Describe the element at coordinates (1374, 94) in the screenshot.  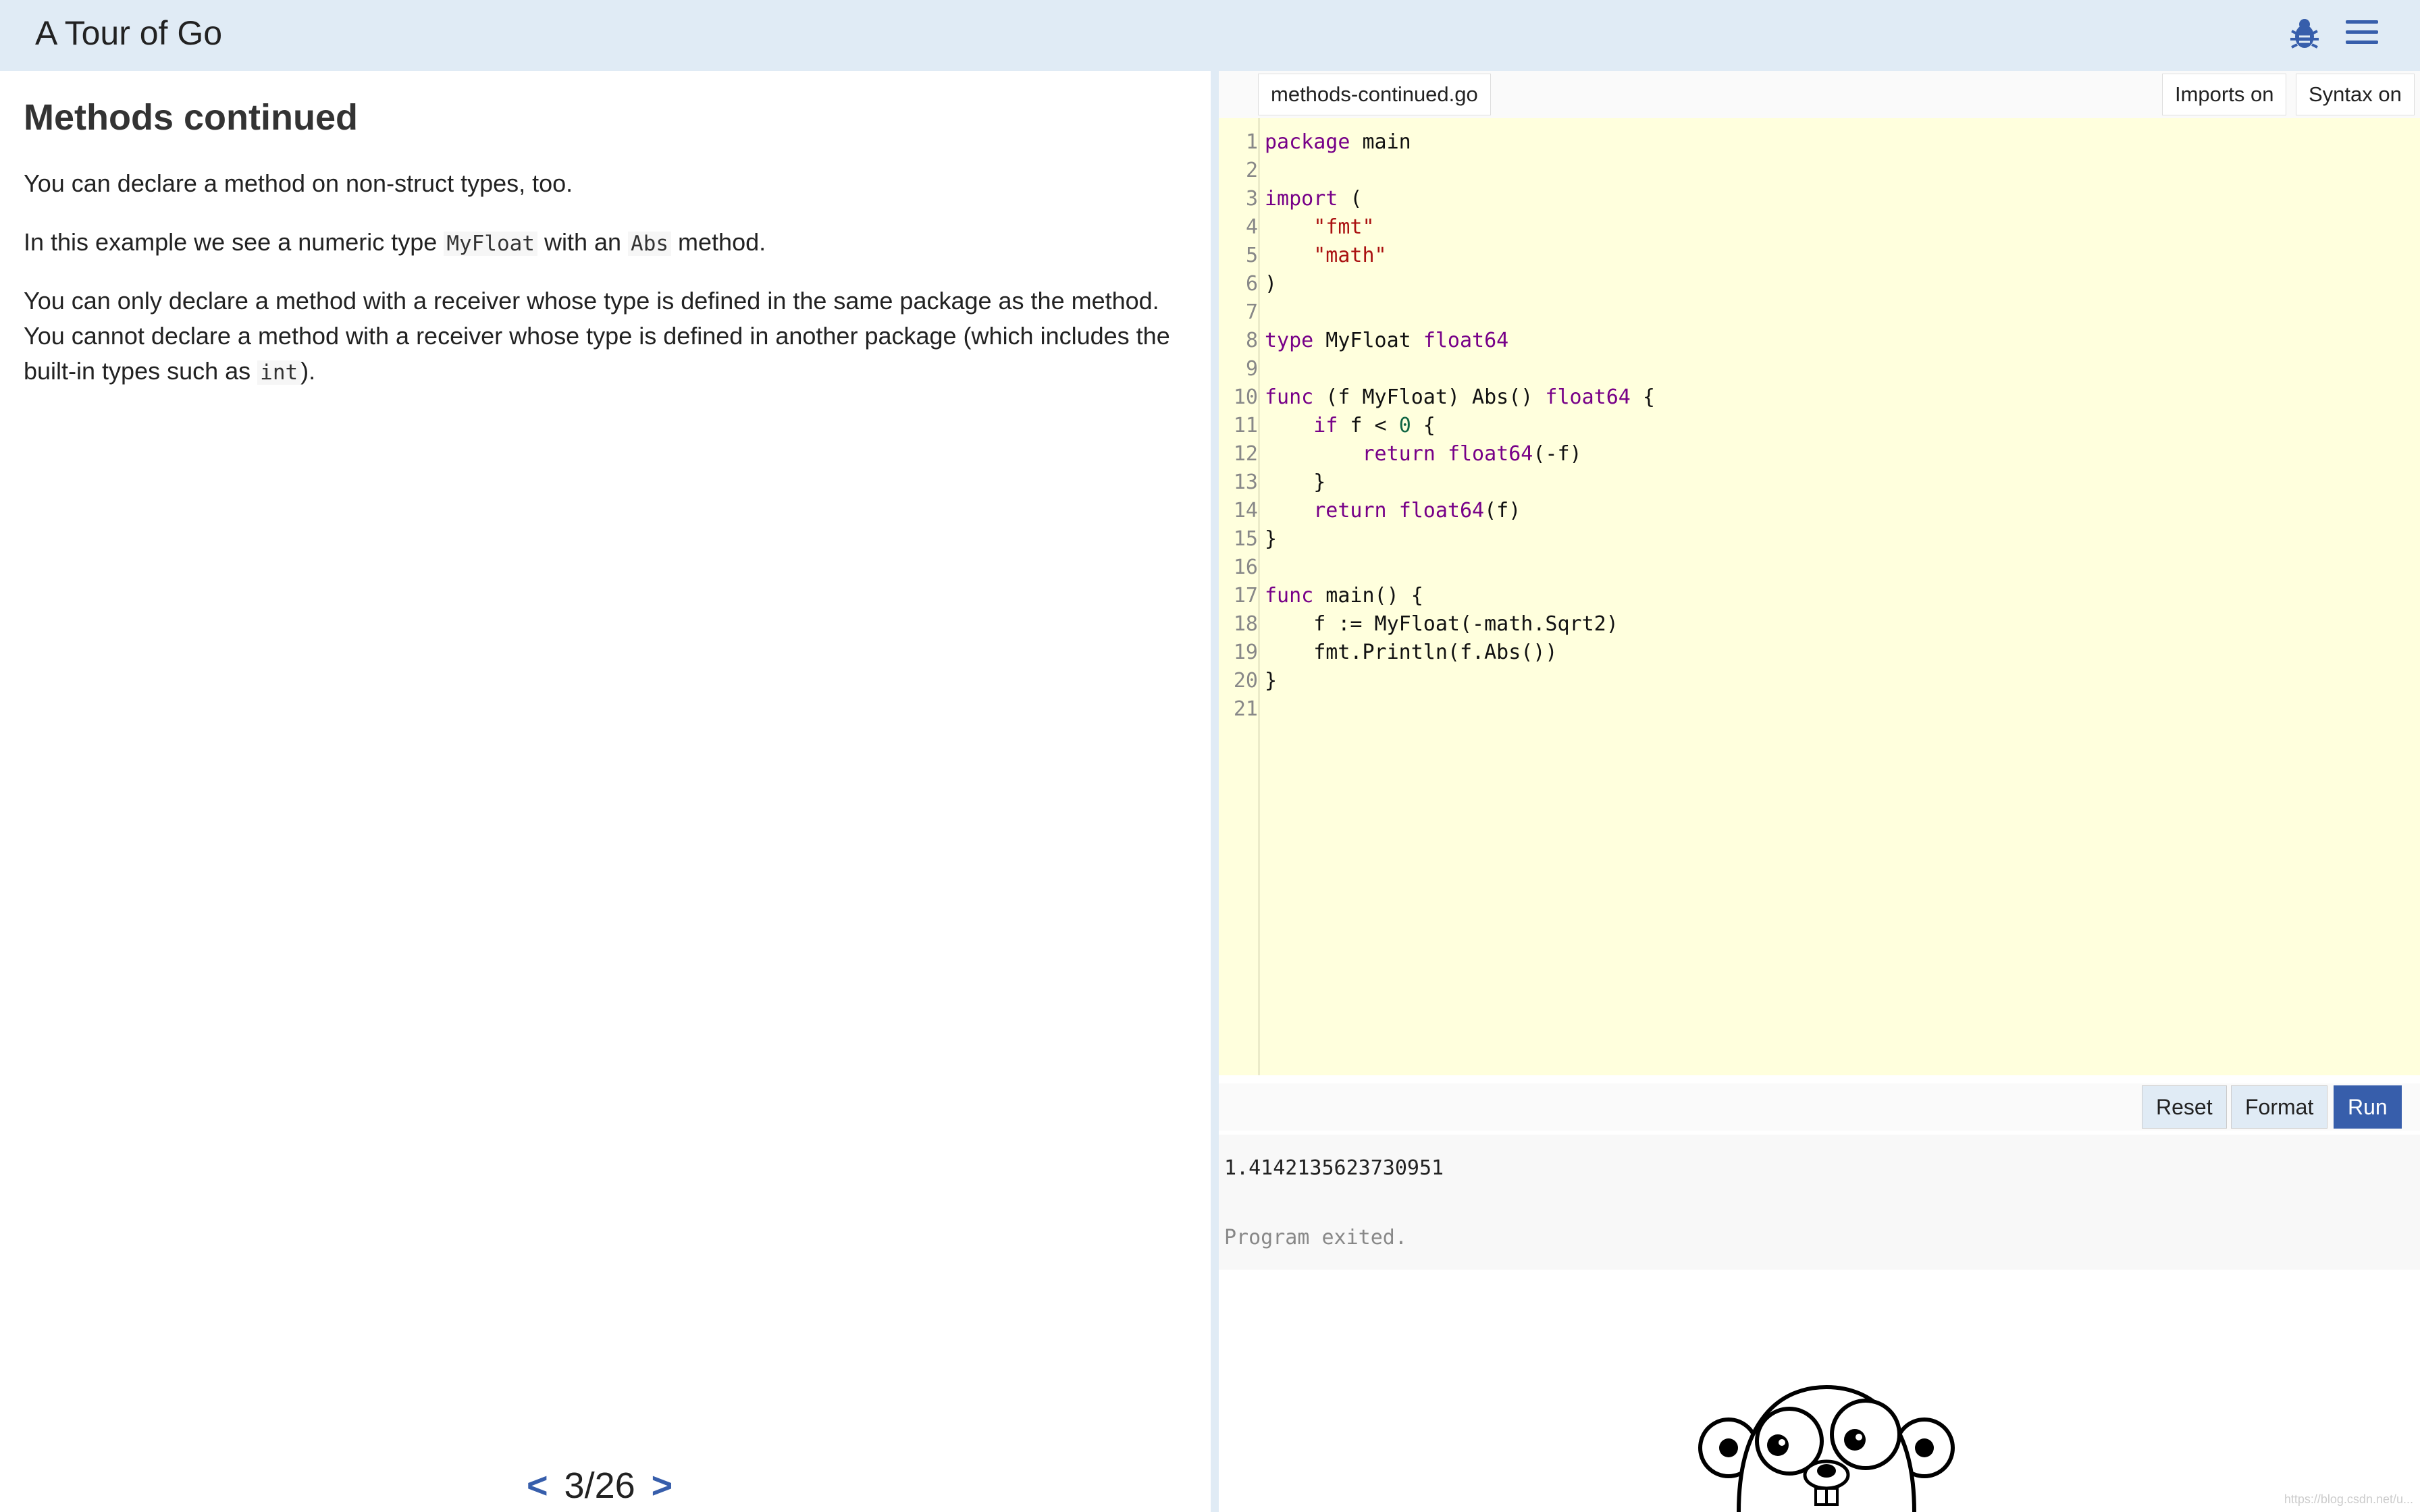
I see `file-tab: methods-continued.go` at that location.